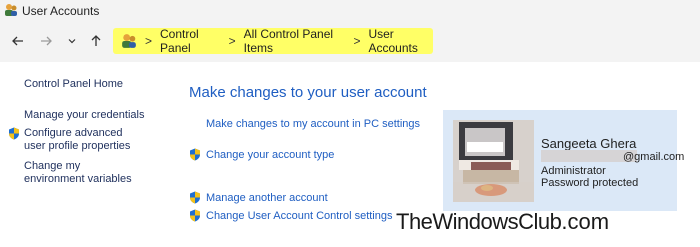 The image size is (700, 247). What do you see at coordinates (585, 221) in the screenshot?
I see `watermark-suffix: .com` at bounding box center [585, 221].